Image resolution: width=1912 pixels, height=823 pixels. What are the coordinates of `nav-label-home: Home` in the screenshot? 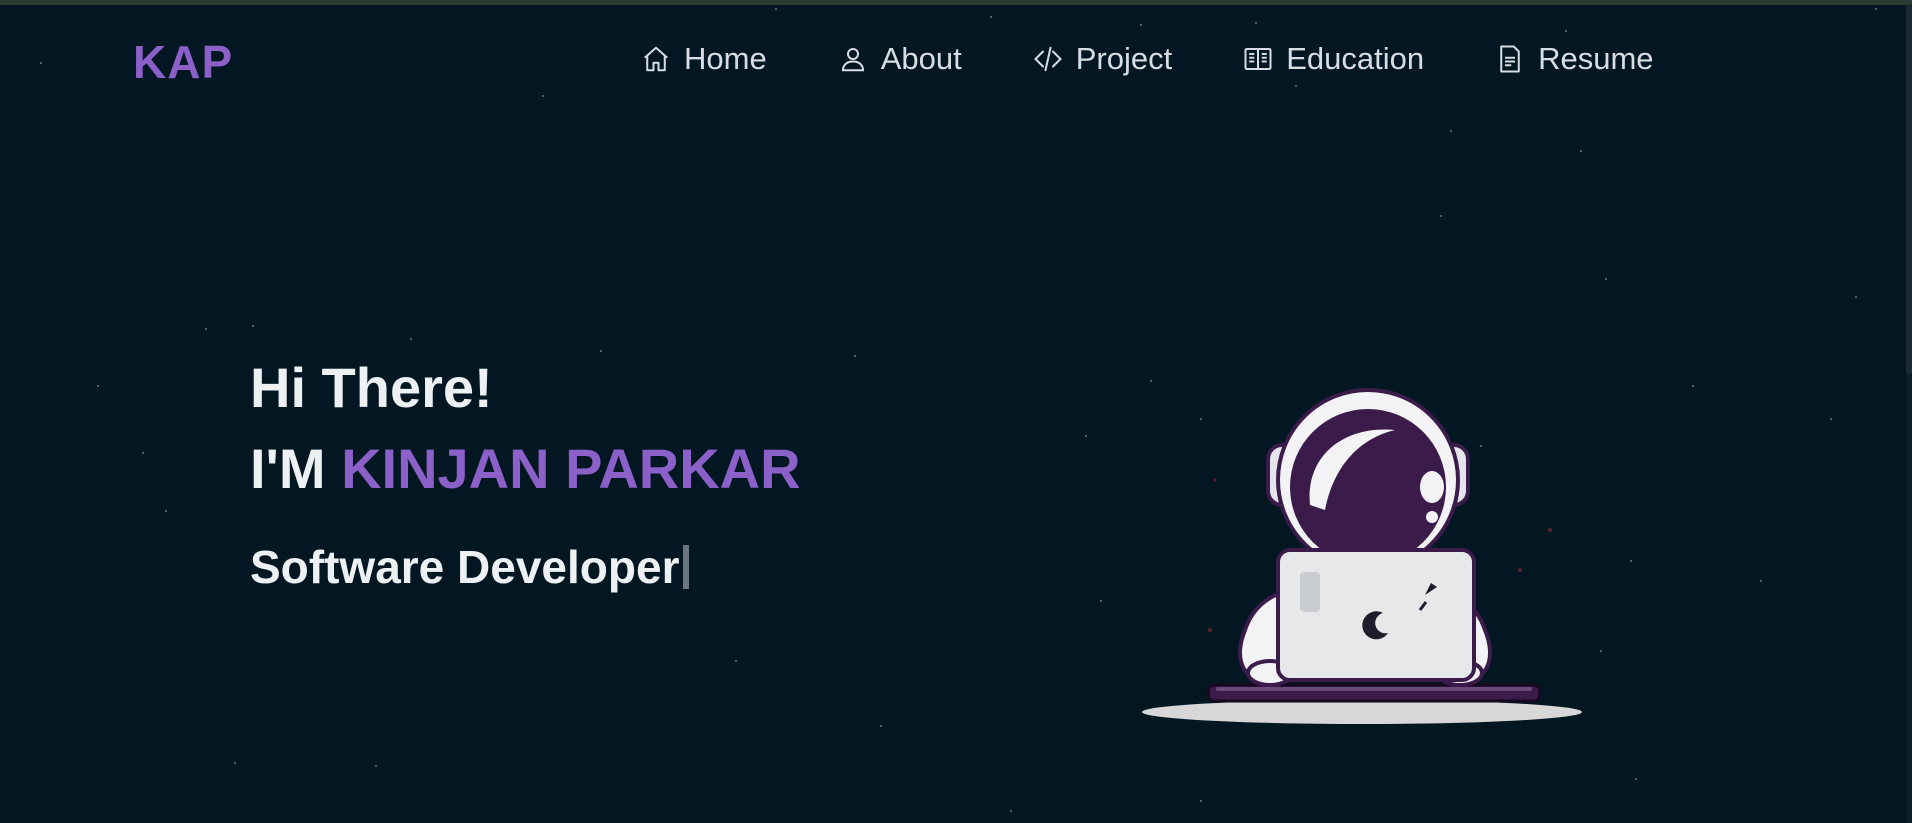 It's located at (725, 58).